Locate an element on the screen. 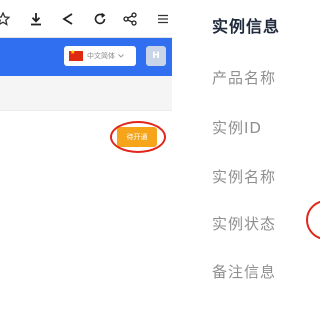 This screenshot has height=320, width=320. menu-icon is located at coordinates (163, 19).